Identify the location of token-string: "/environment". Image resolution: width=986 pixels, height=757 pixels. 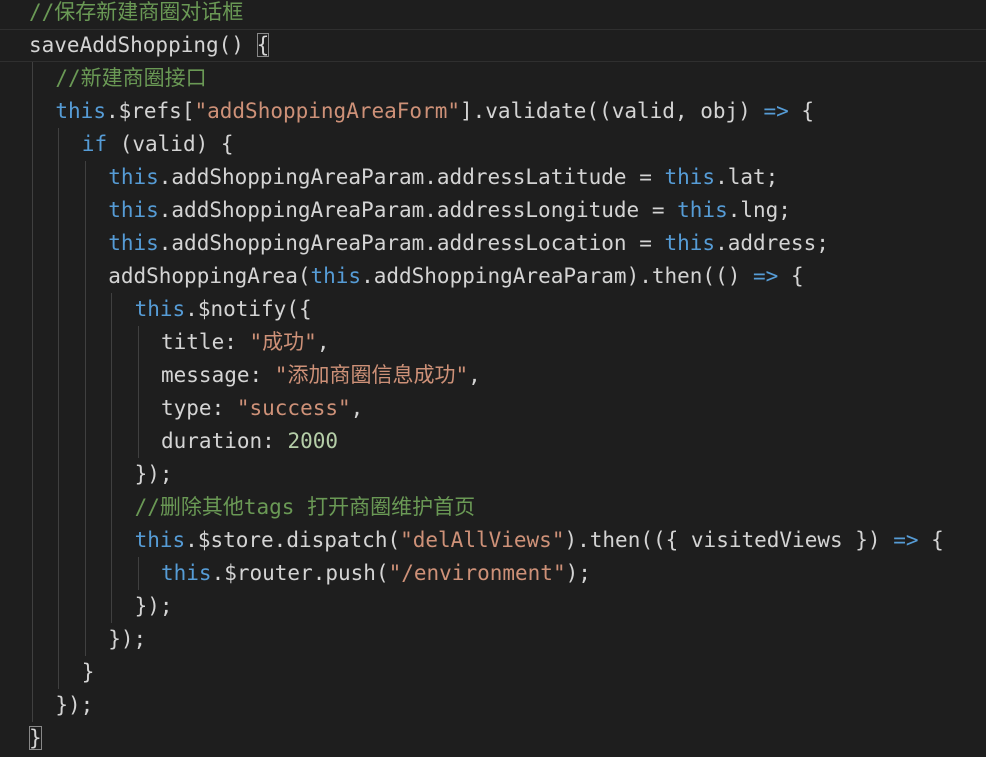
(477, 573).